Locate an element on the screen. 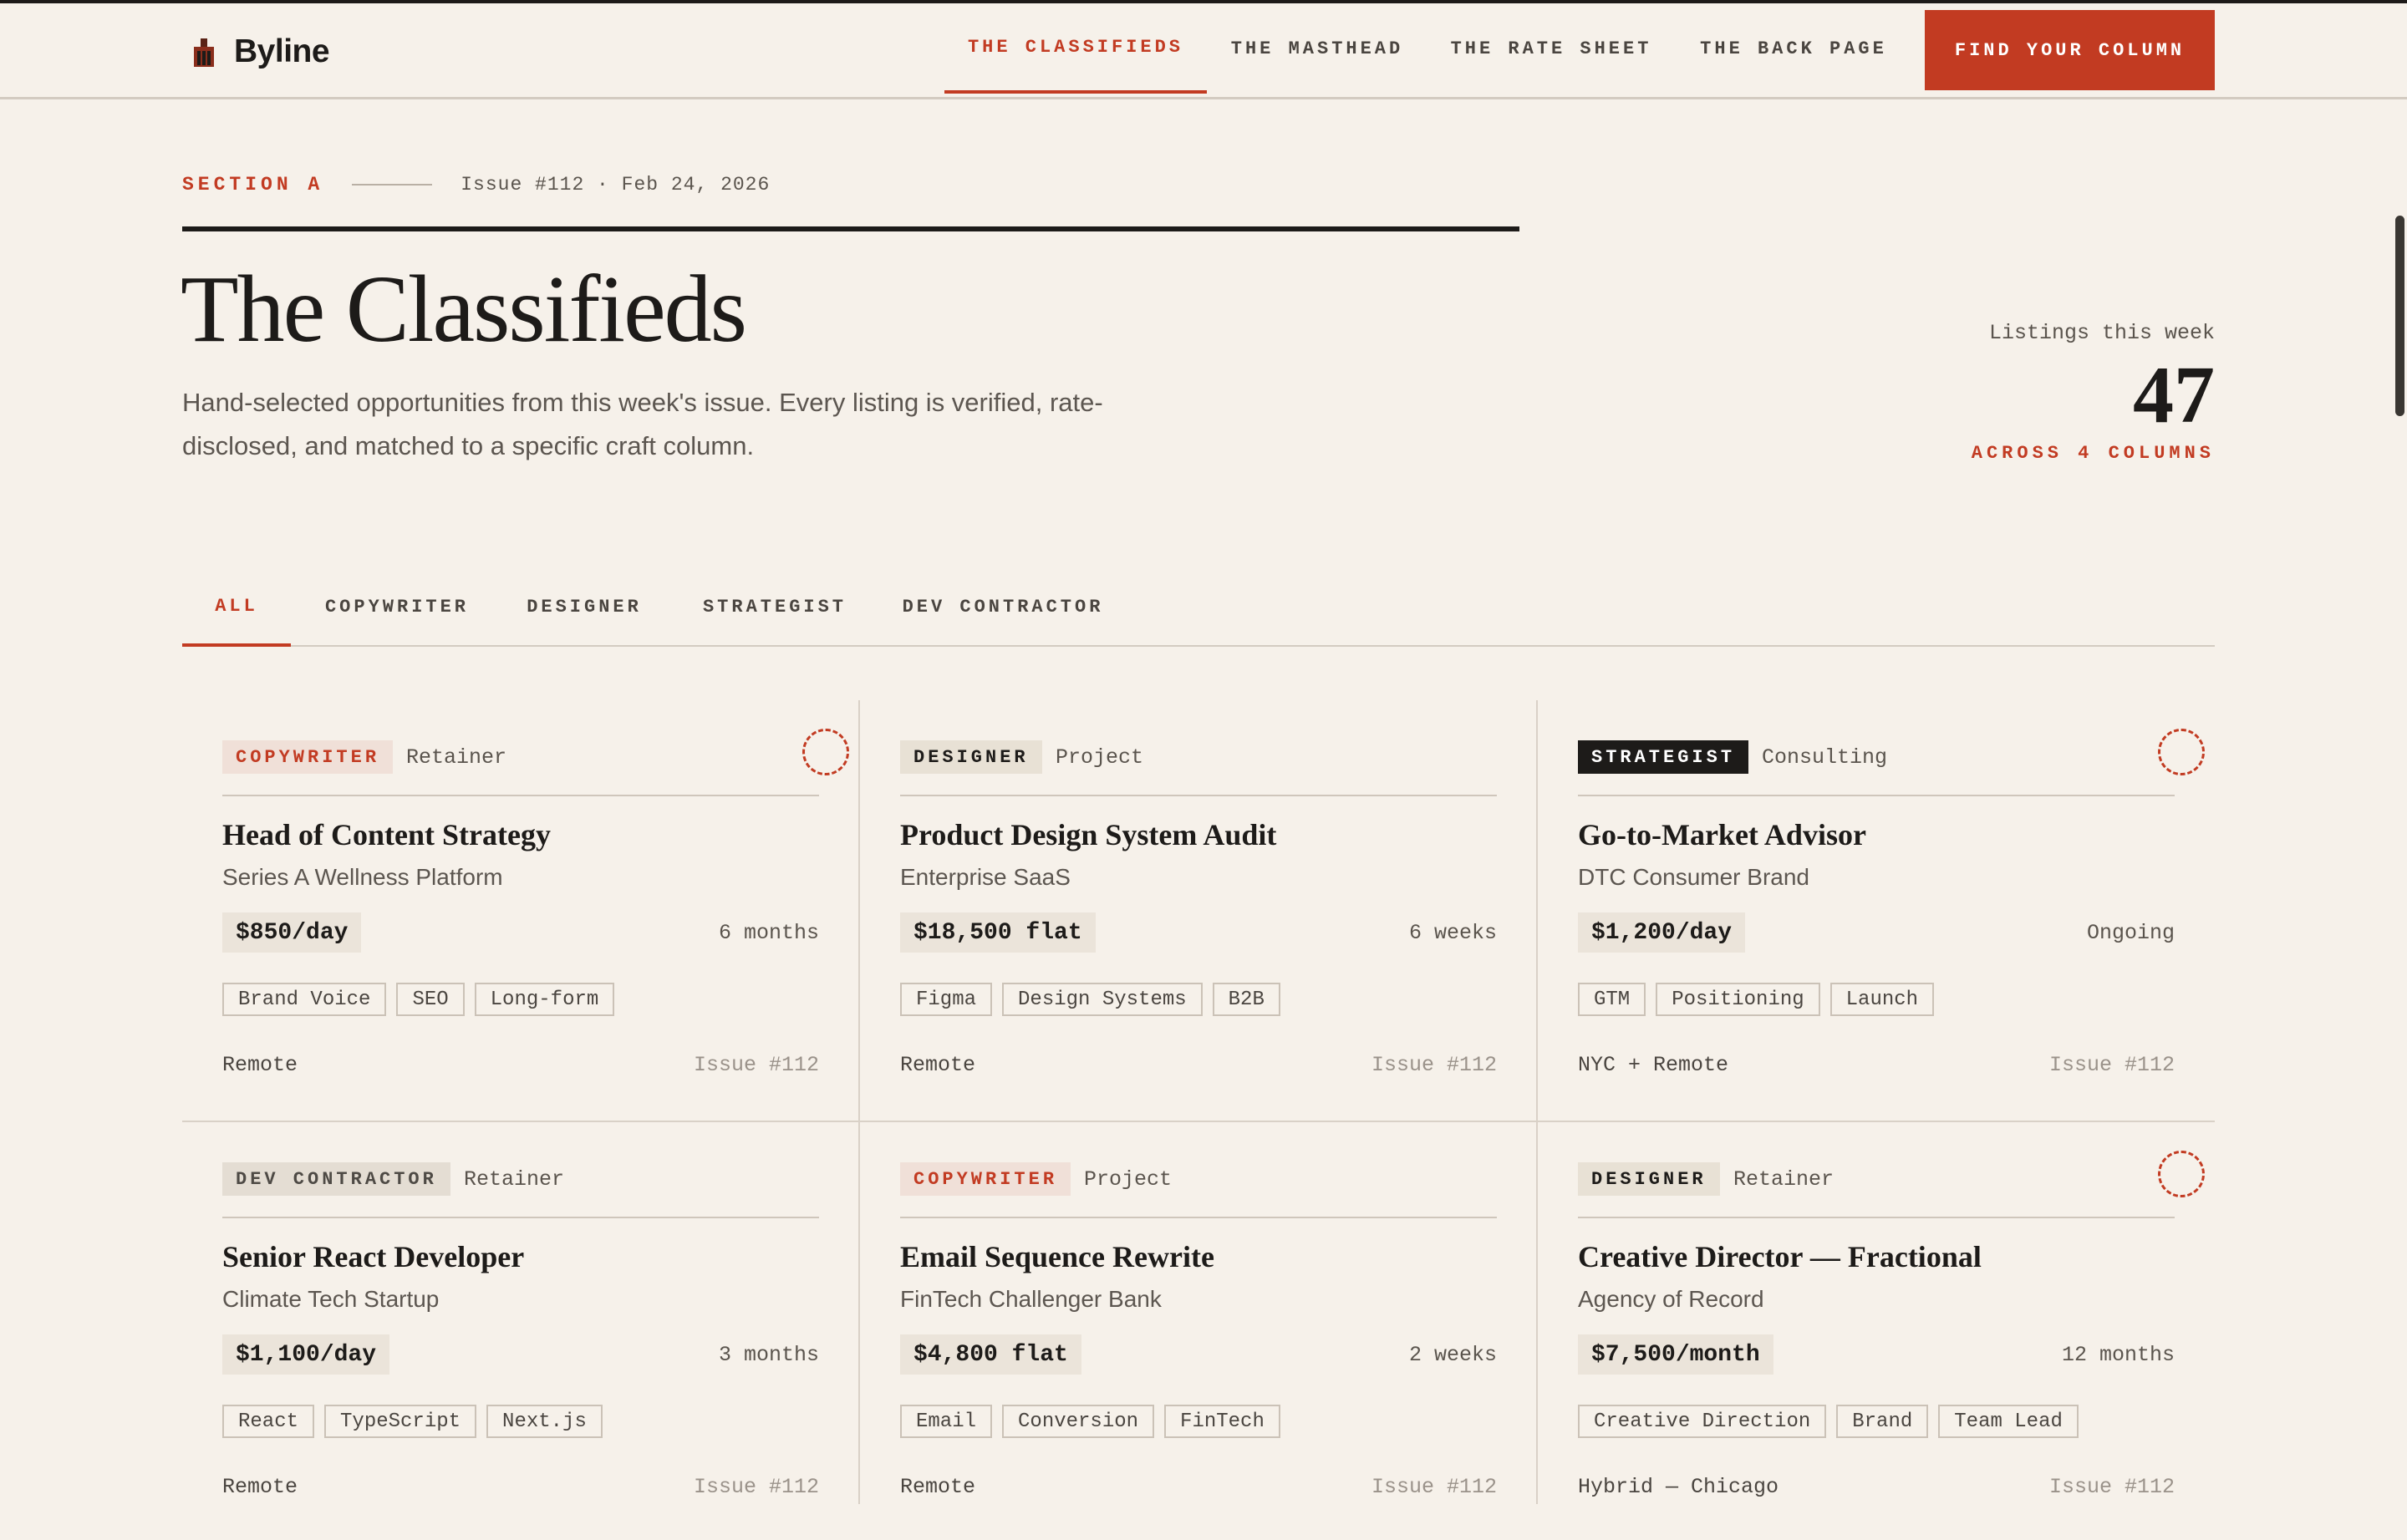 This screenshot has width=2407, height=1540. rate-badge: $1,100/day is located at coordinates (306, 1354).